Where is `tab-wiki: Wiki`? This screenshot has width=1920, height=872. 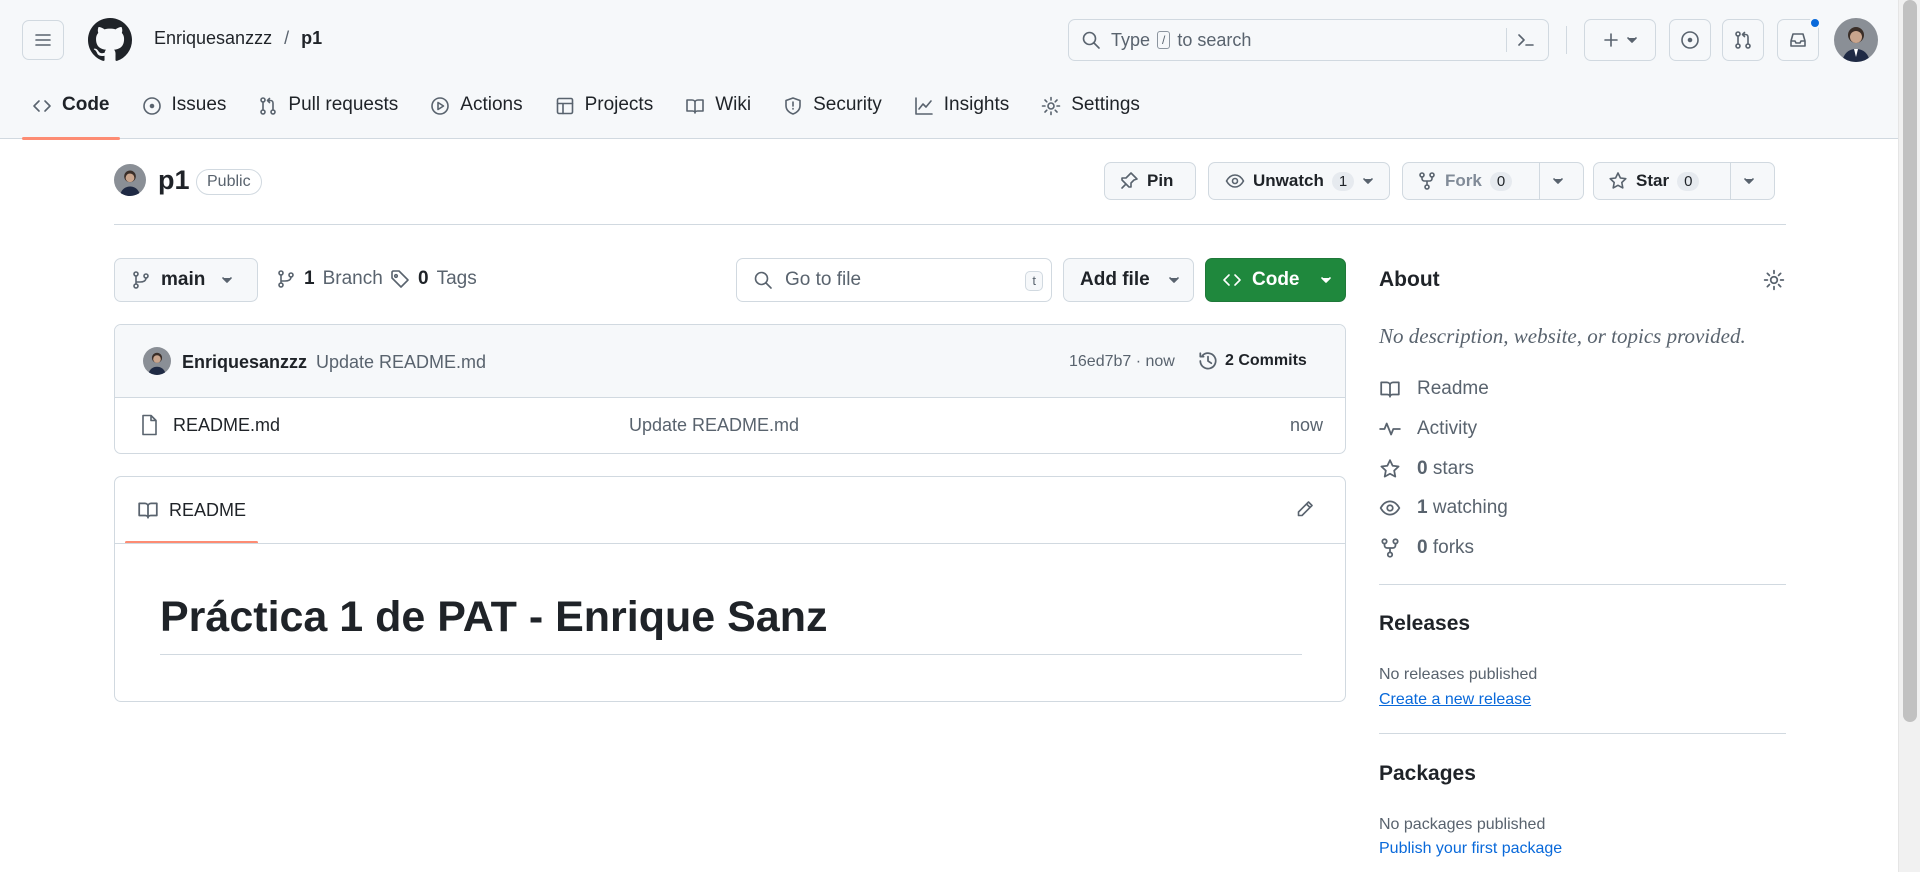 tab-wiki: Wiki is located at coordinates (718, 112).